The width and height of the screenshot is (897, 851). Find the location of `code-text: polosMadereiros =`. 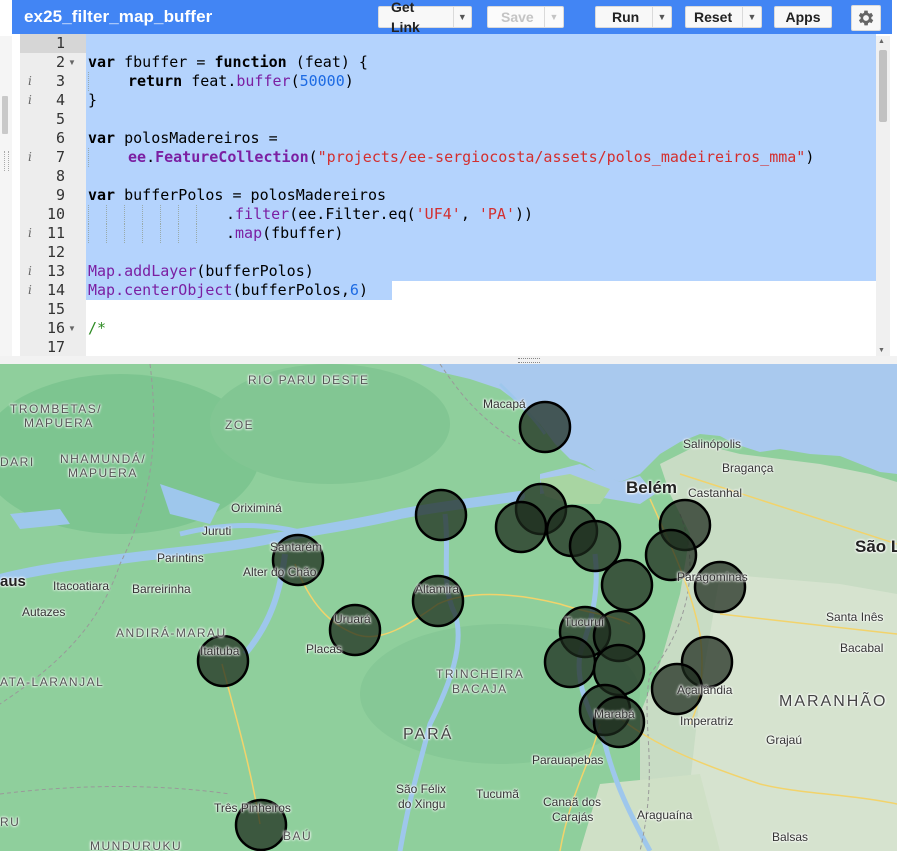

code-text: polosMadereiros = is located at coordinates (196, 138).